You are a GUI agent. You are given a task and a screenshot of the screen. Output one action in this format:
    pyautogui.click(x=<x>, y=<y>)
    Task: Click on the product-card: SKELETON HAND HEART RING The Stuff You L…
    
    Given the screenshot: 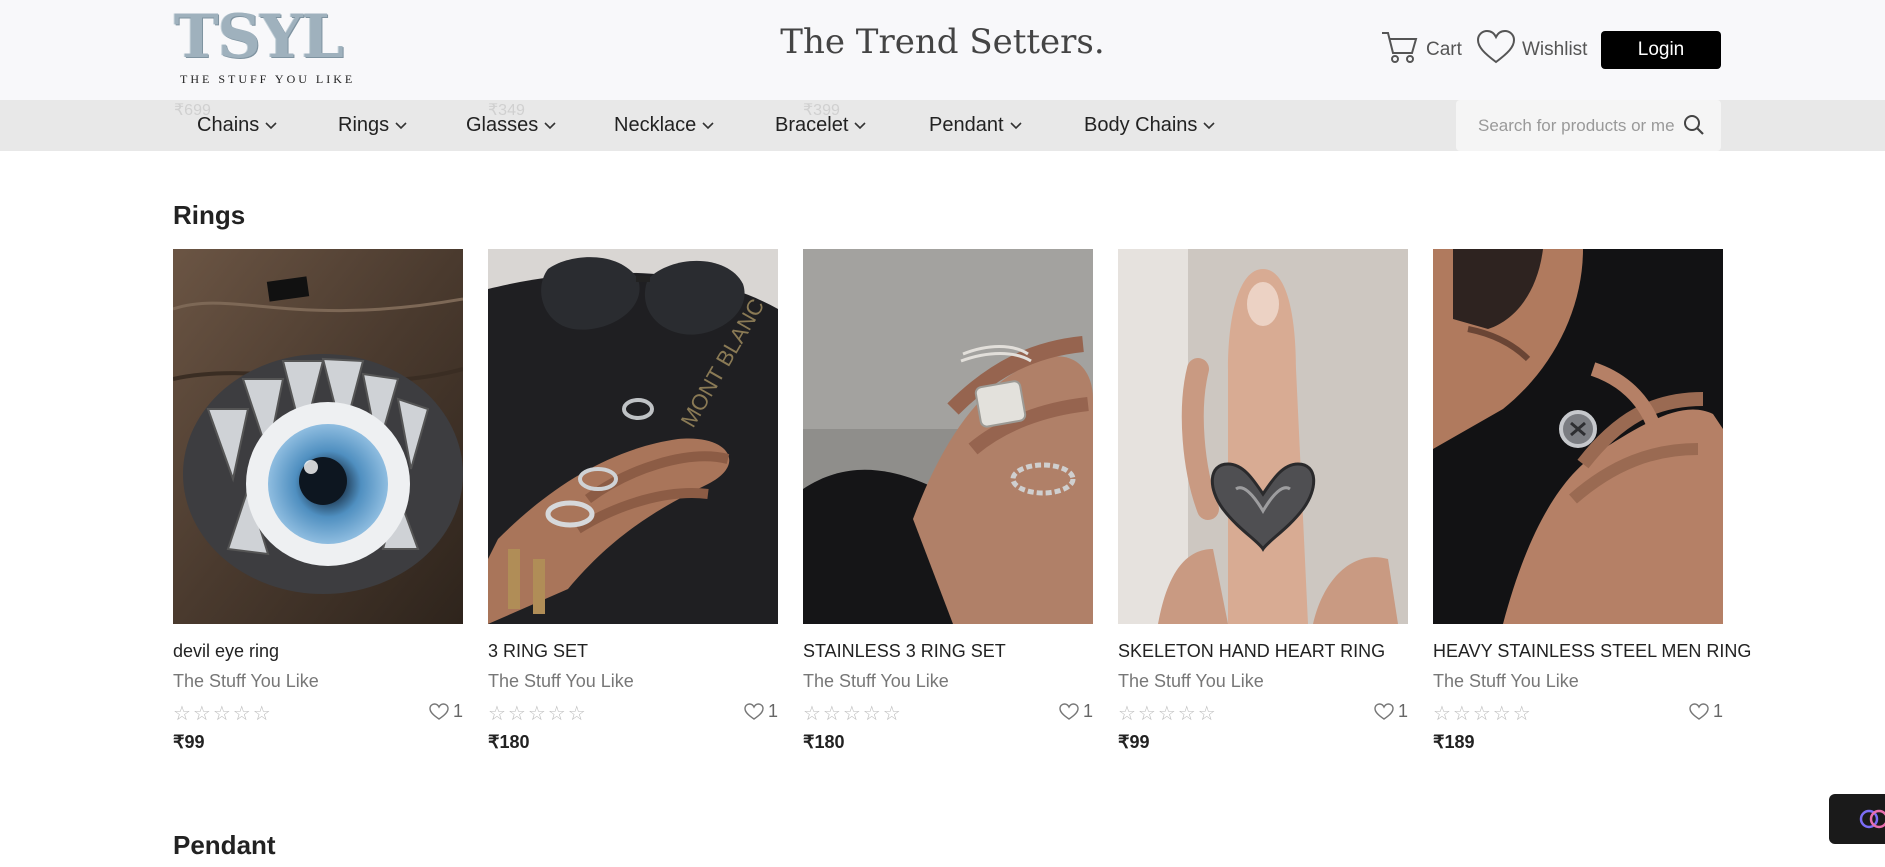 What is the action you would take?
    pyautogui.click(x=1263, y=500)
    